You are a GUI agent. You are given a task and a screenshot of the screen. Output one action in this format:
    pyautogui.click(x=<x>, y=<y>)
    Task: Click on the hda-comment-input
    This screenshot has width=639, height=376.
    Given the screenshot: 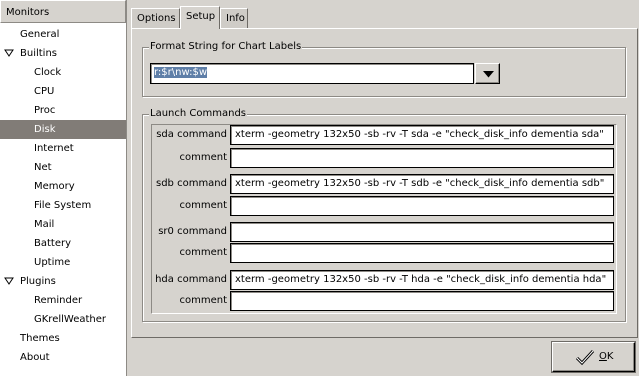 What is the action you would take?
    pyautogui.click(x=422, y=301)
    